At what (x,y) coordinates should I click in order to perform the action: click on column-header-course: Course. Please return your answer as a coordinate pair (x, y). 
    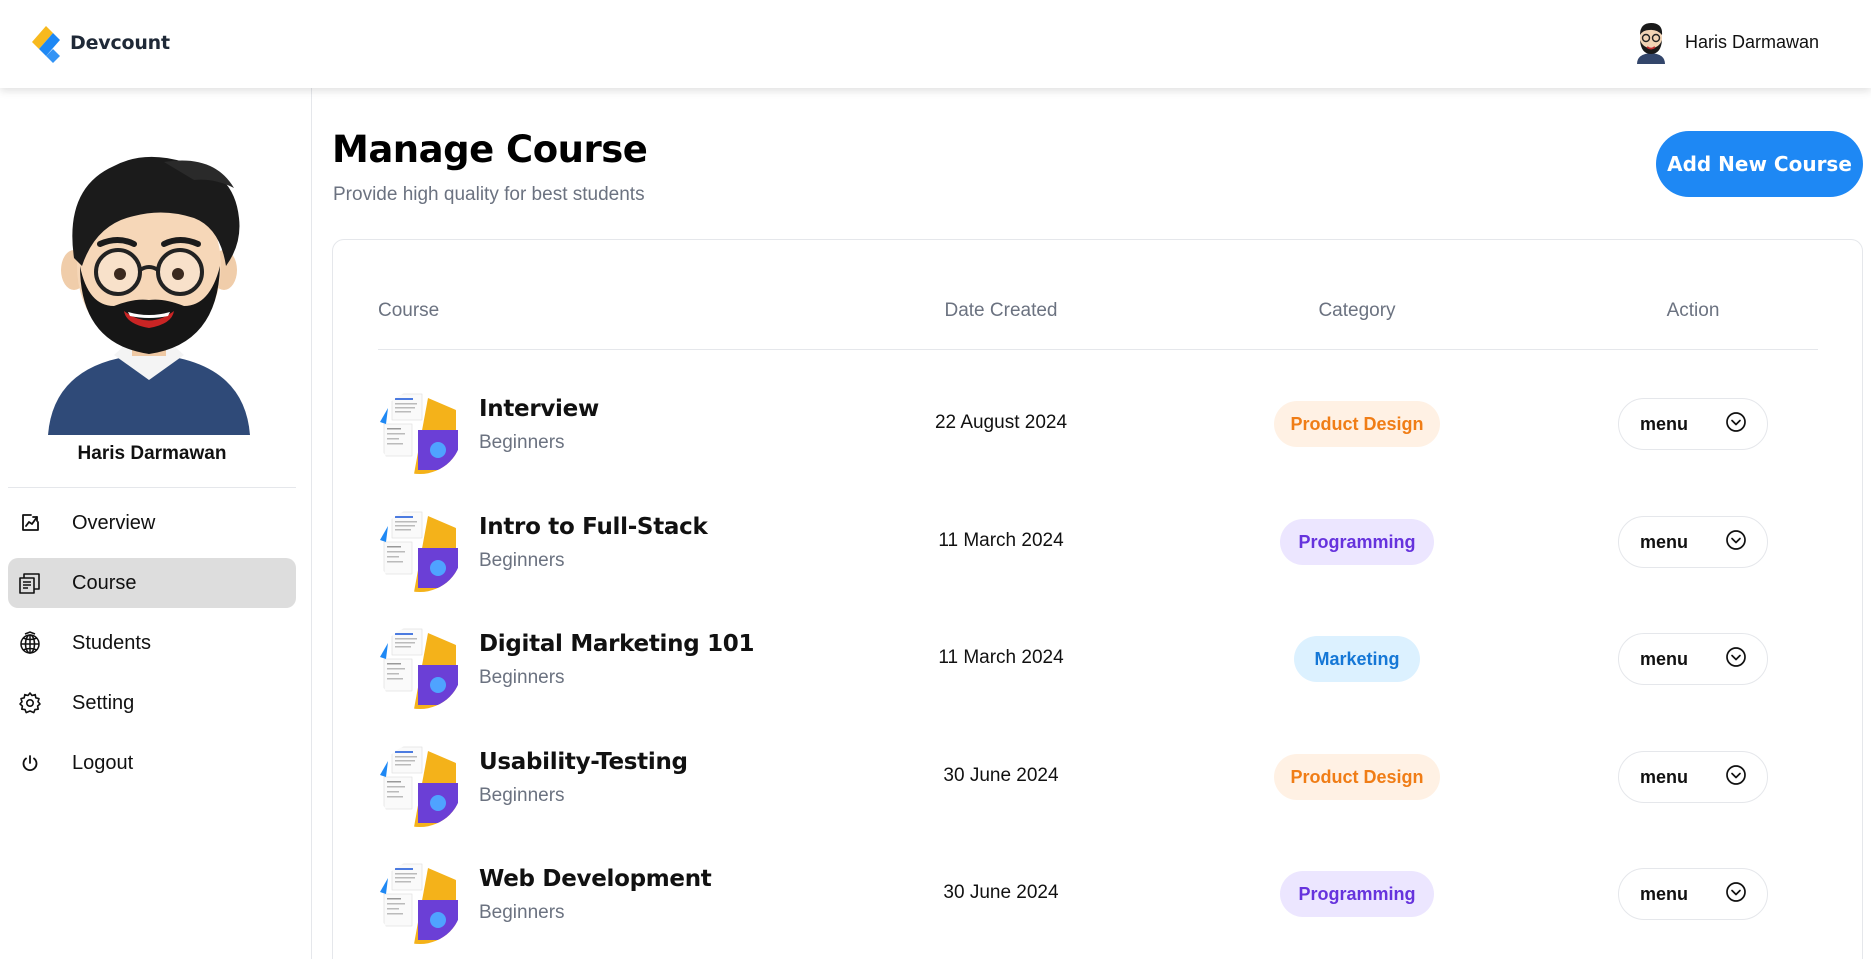
    Looking at the image, I should click on (409, 310).